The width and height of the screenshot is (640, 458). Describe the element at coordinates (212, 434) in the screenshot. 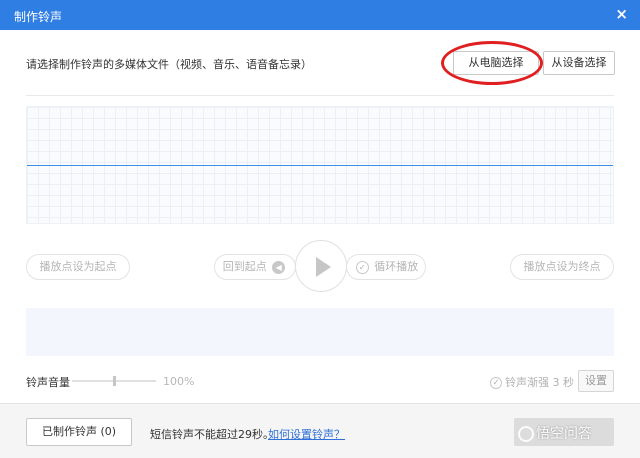

I see `length-notice: 短信铃声不能超过29秒。` at that location.